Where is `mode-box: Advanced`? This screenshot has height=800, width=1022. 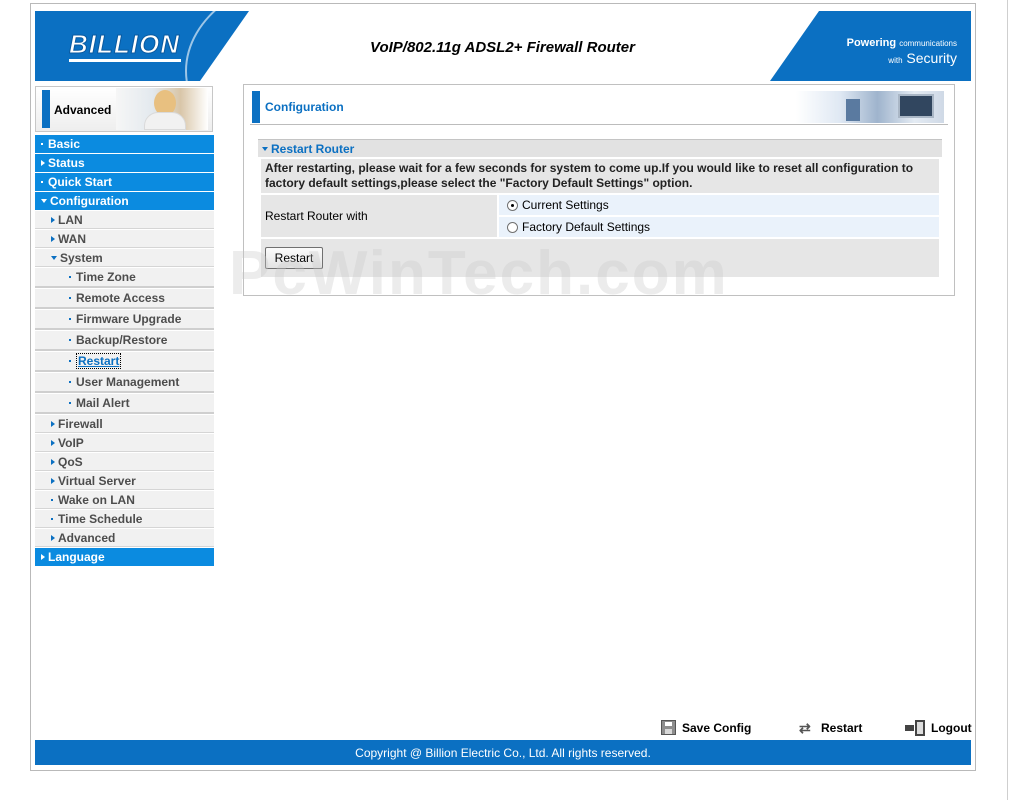 mode-box: Advanced is located at coordinates (124, 109).